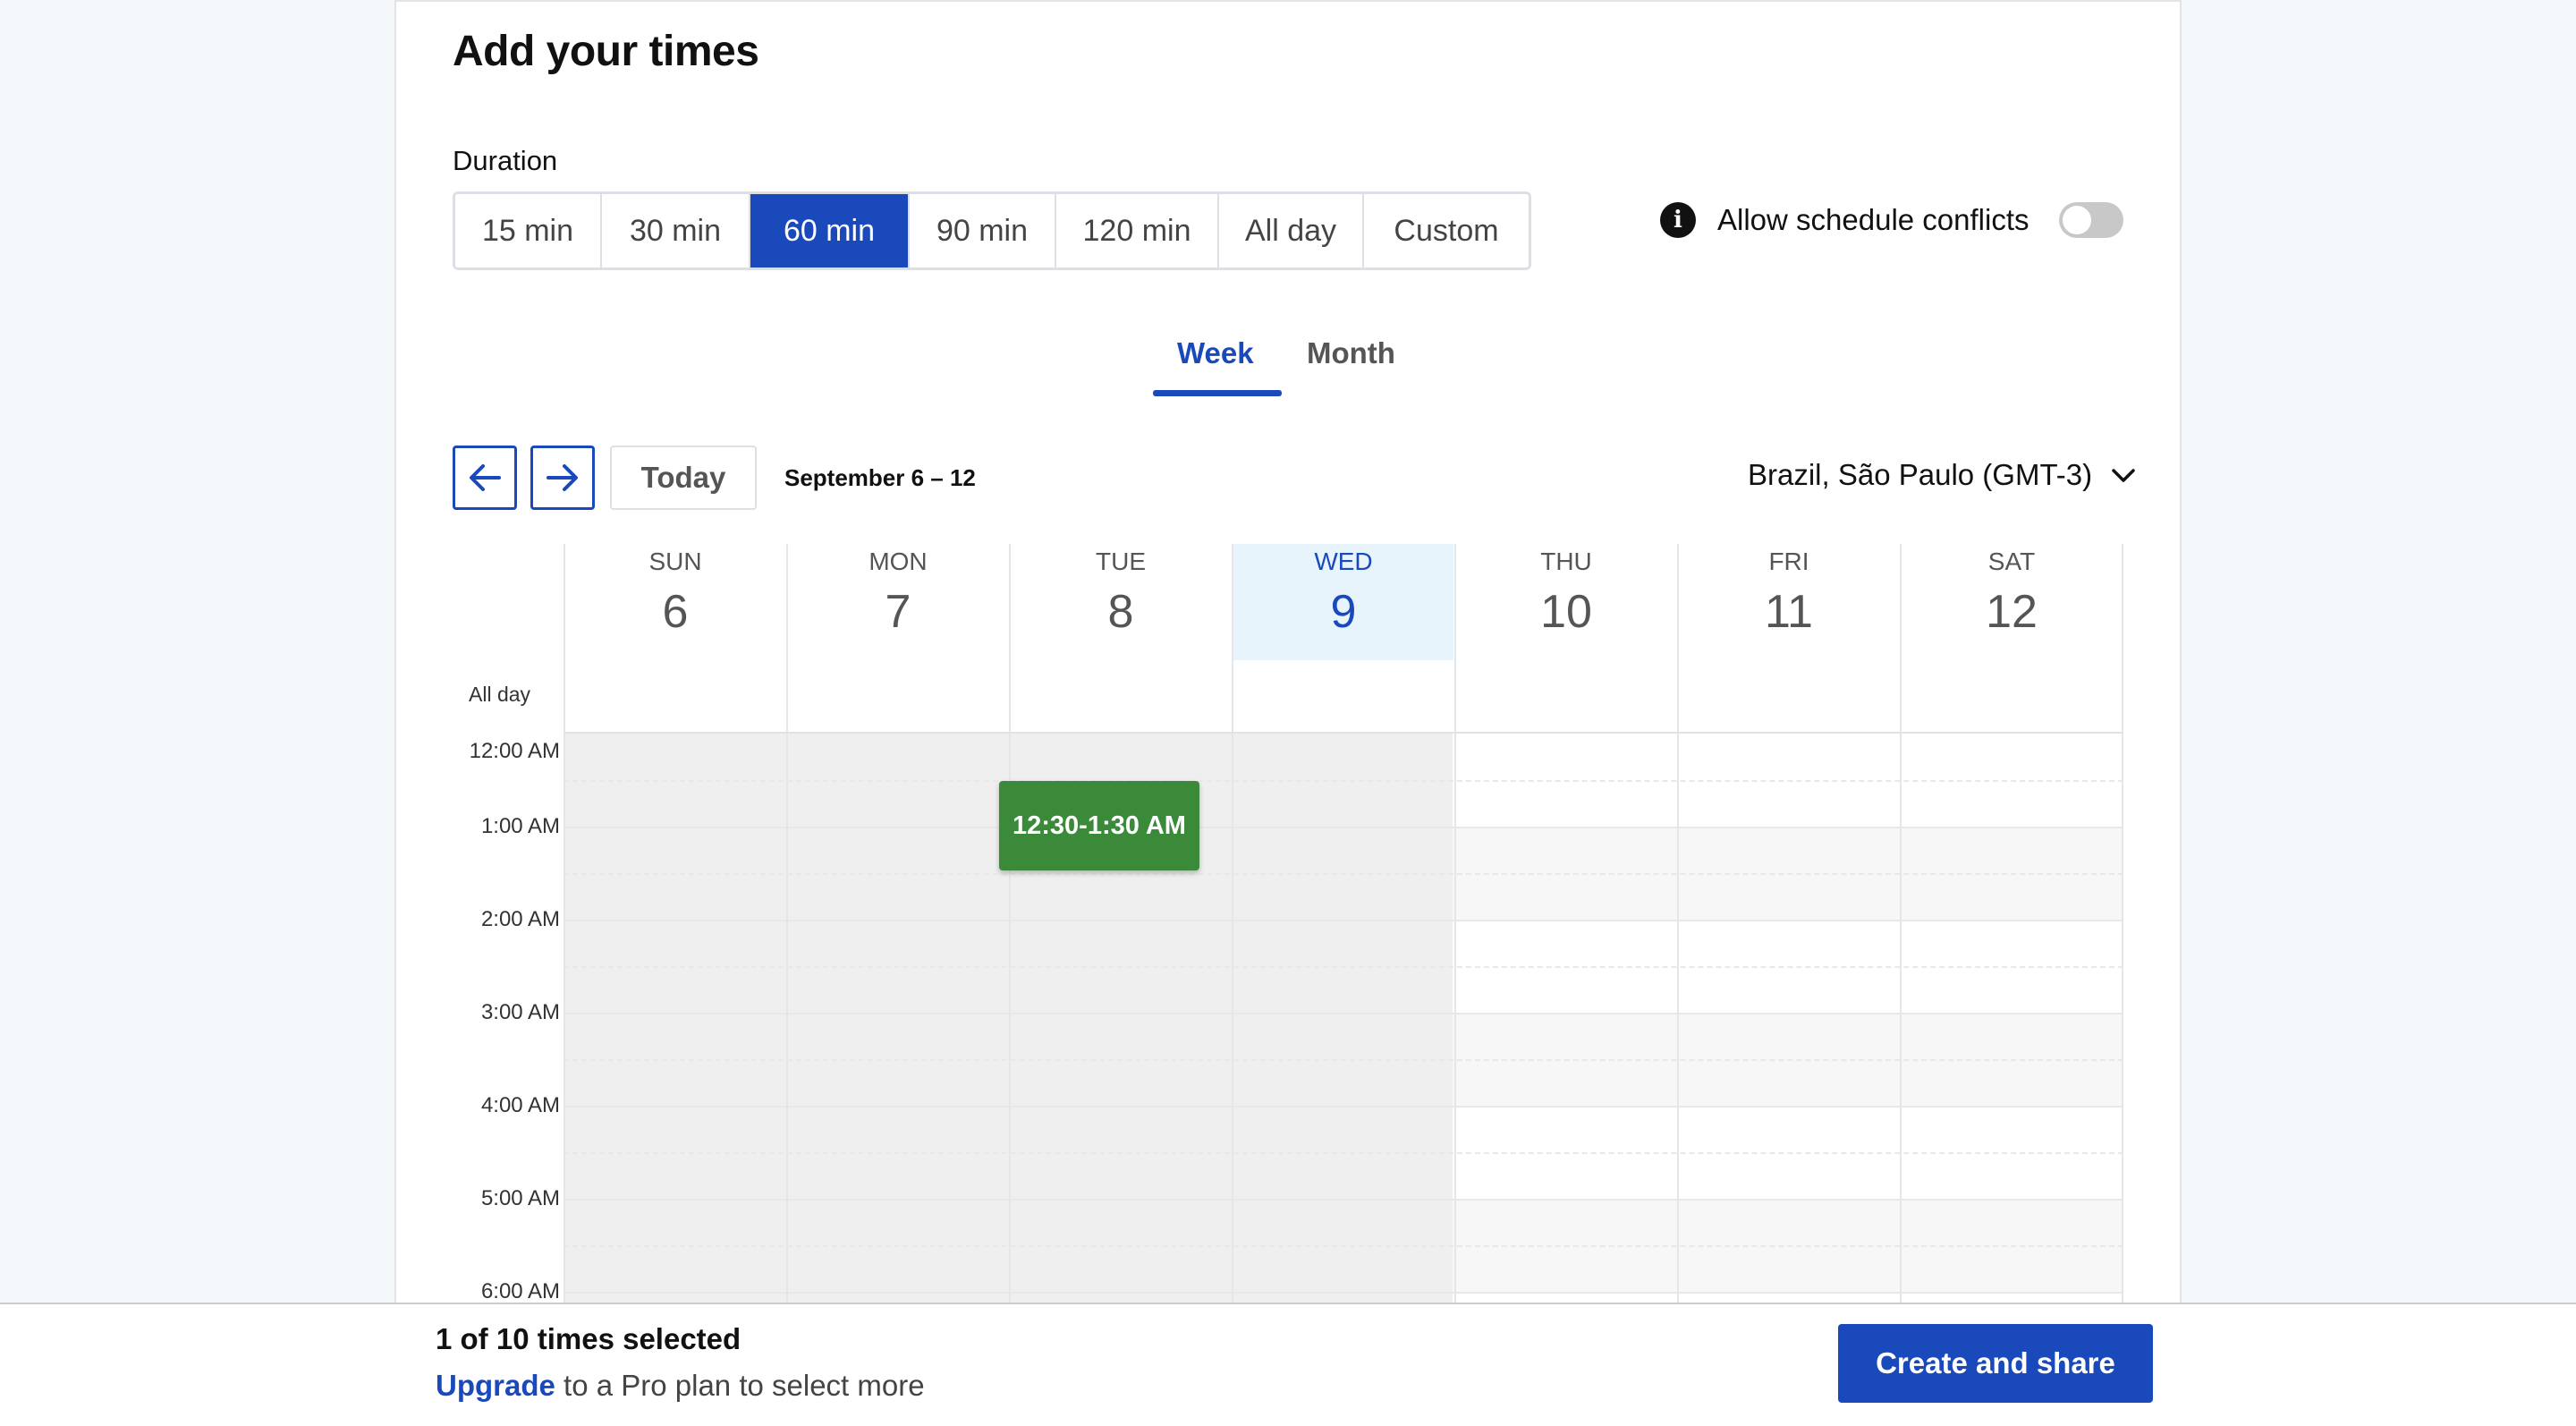 The width and height of the screenshot is (2576, 1426). I want to click on time-slot-event: 12:30-1:30 AM, so click(1099, 826).